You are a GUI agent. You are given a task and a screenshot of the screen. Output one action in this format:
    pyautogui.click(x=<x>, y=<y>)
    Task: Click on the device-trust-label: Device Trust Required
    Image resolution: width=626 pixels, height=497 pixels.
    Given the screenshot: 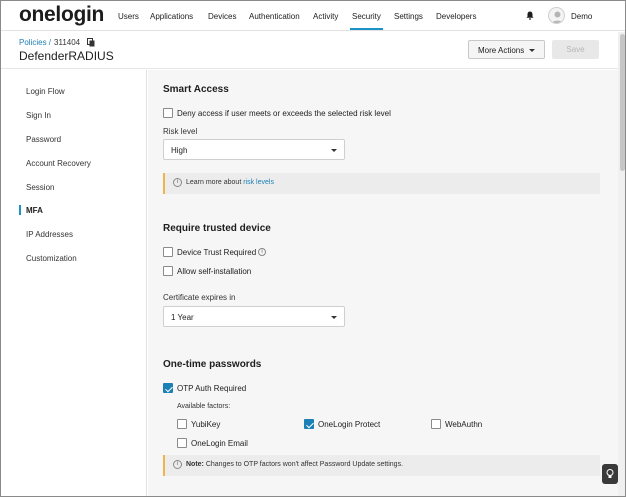 What is the action you would take?
    pyautogui.click(x=217, y=252)
    